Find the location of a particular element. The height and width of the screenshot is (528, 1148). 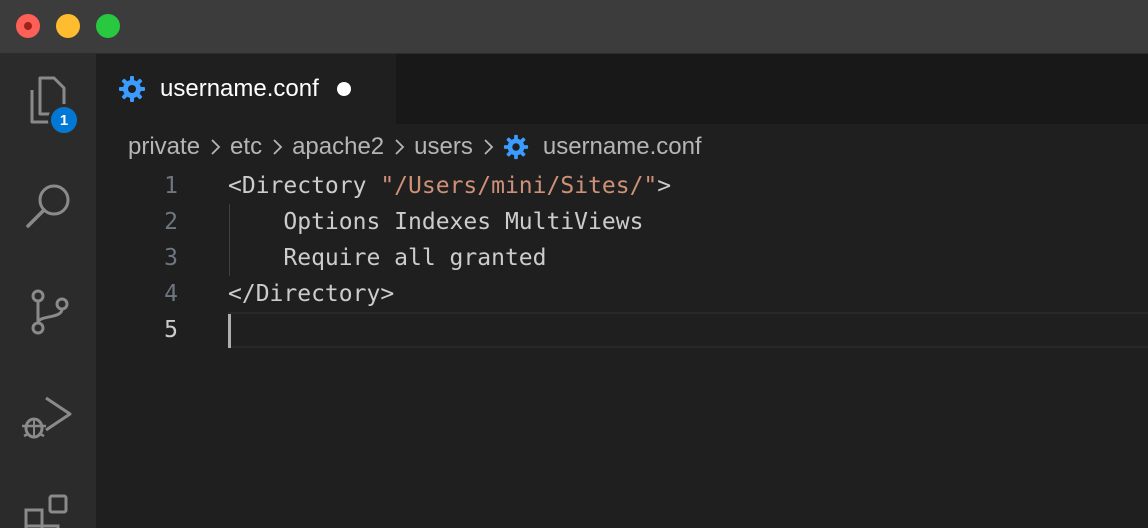

extensions-button is located at coordinates (48, 508).